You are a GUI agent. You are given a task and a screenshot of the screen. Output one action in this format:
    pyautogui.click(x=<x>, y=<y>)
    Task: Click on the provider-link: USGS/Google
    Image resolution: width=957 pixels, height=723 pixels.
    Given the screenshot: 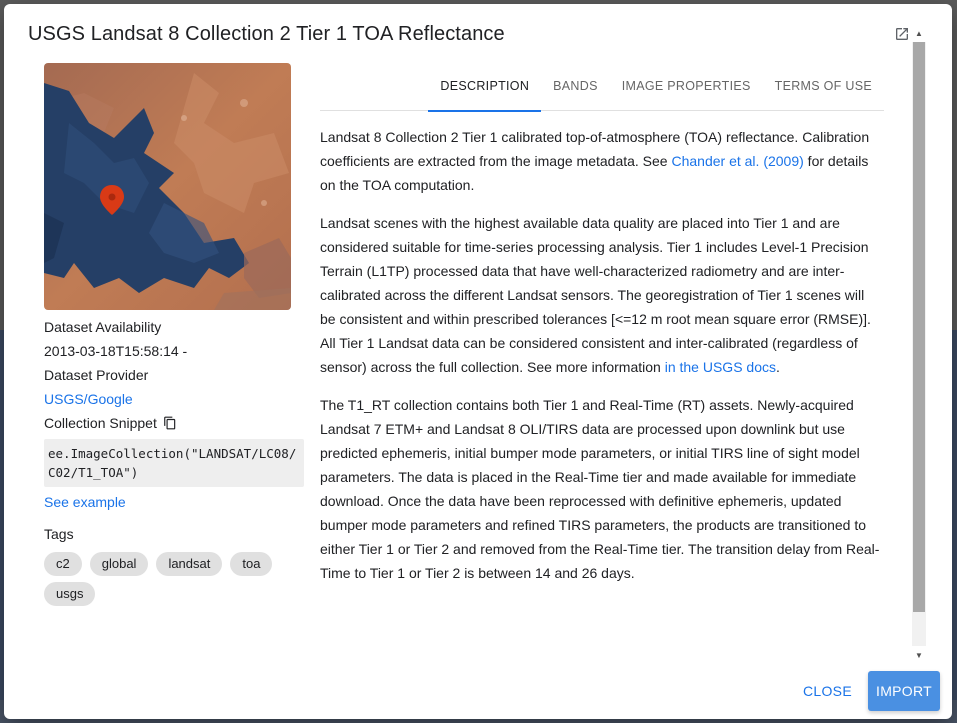 What is the action you would take?
    pyautogui.click(x=175, y=399)
    